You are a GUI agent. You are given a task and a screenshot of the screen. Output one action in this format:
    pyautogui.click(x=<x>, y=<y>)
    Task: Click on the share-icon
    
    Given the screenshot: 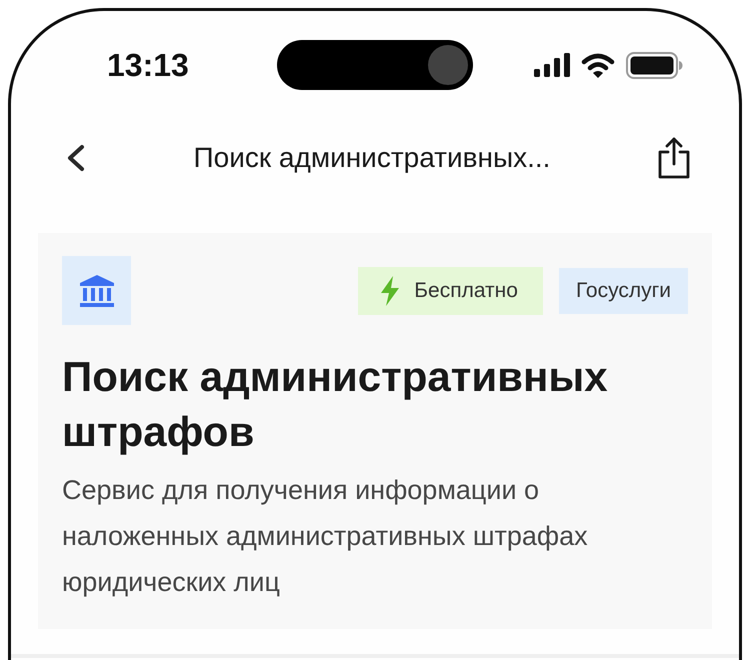 What is the action you would take?
    pyautogui.click(x=674, y=158)
    